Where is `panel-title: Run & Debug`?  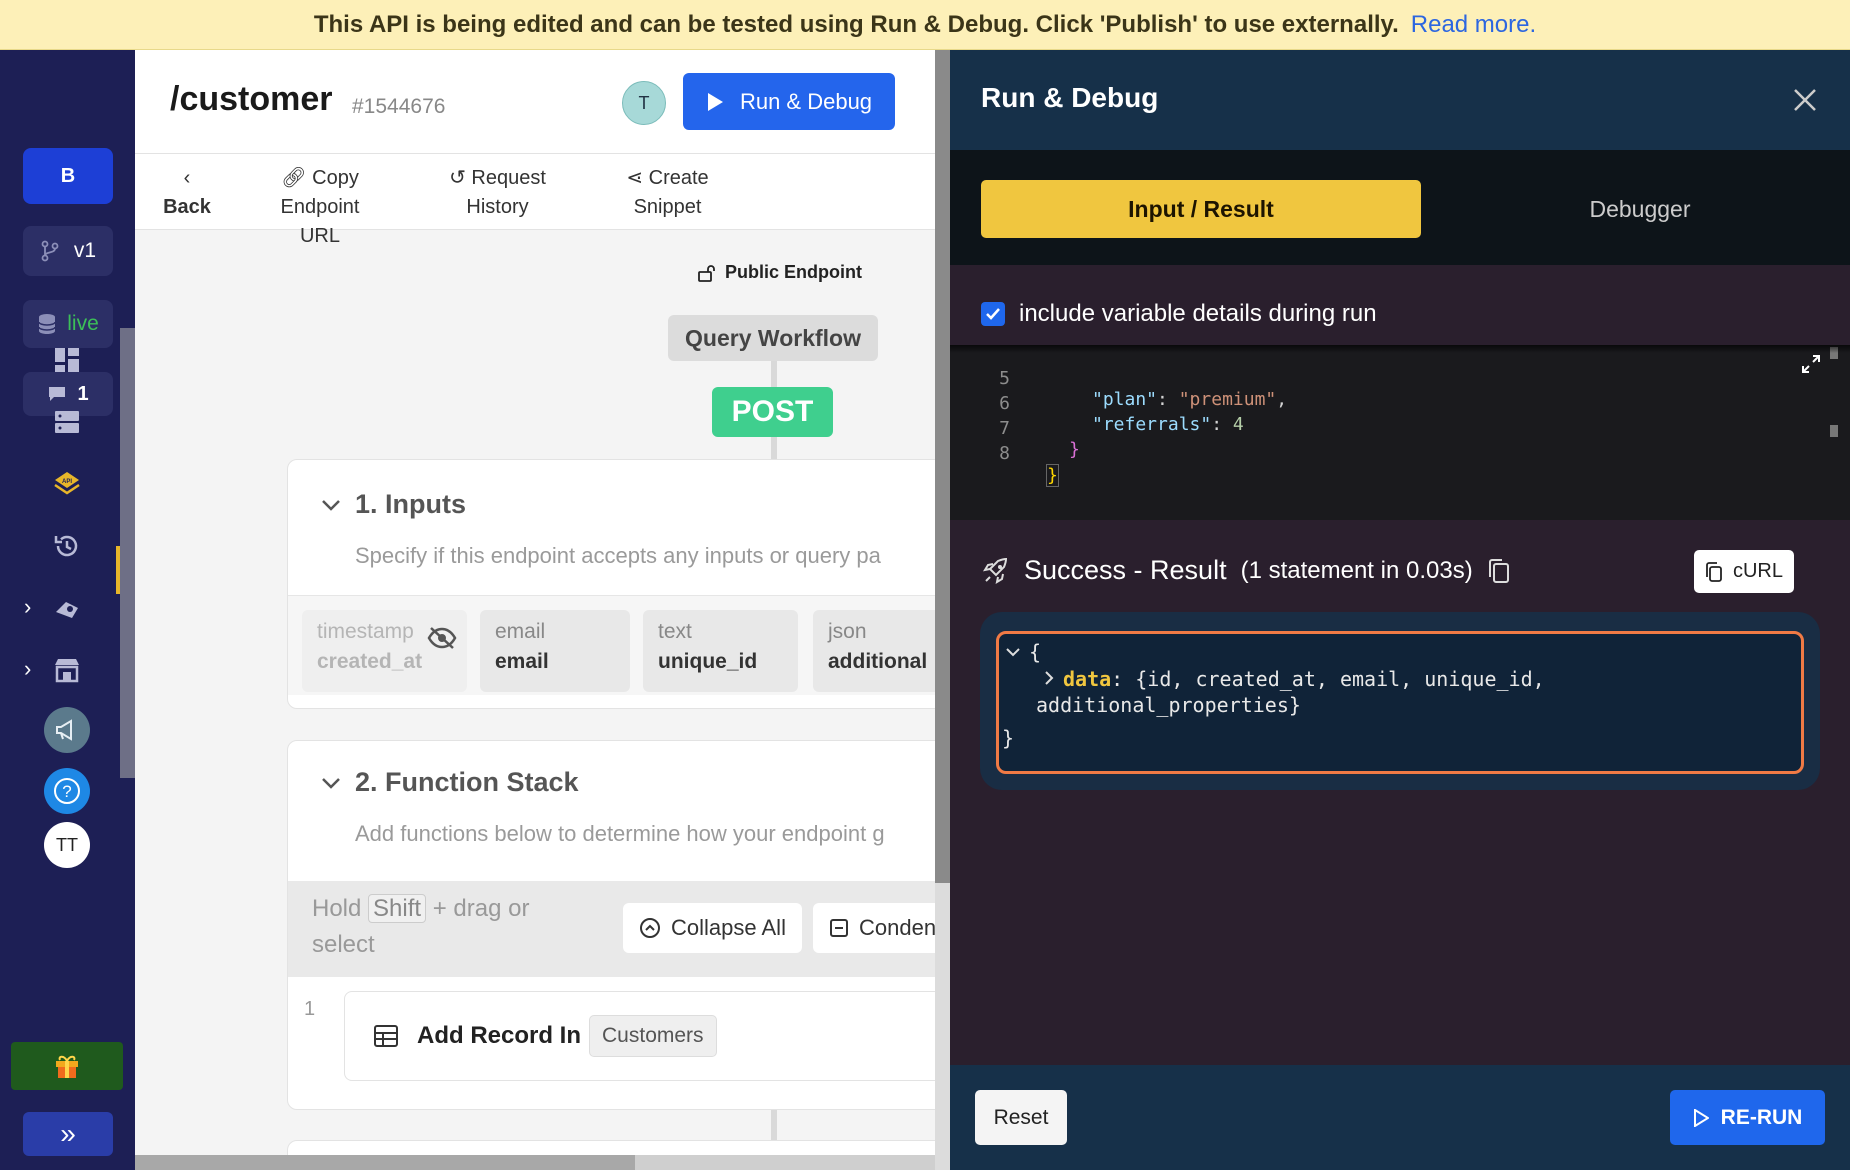
panel-title: Run & Debug is located at coordinates (1070, 97).